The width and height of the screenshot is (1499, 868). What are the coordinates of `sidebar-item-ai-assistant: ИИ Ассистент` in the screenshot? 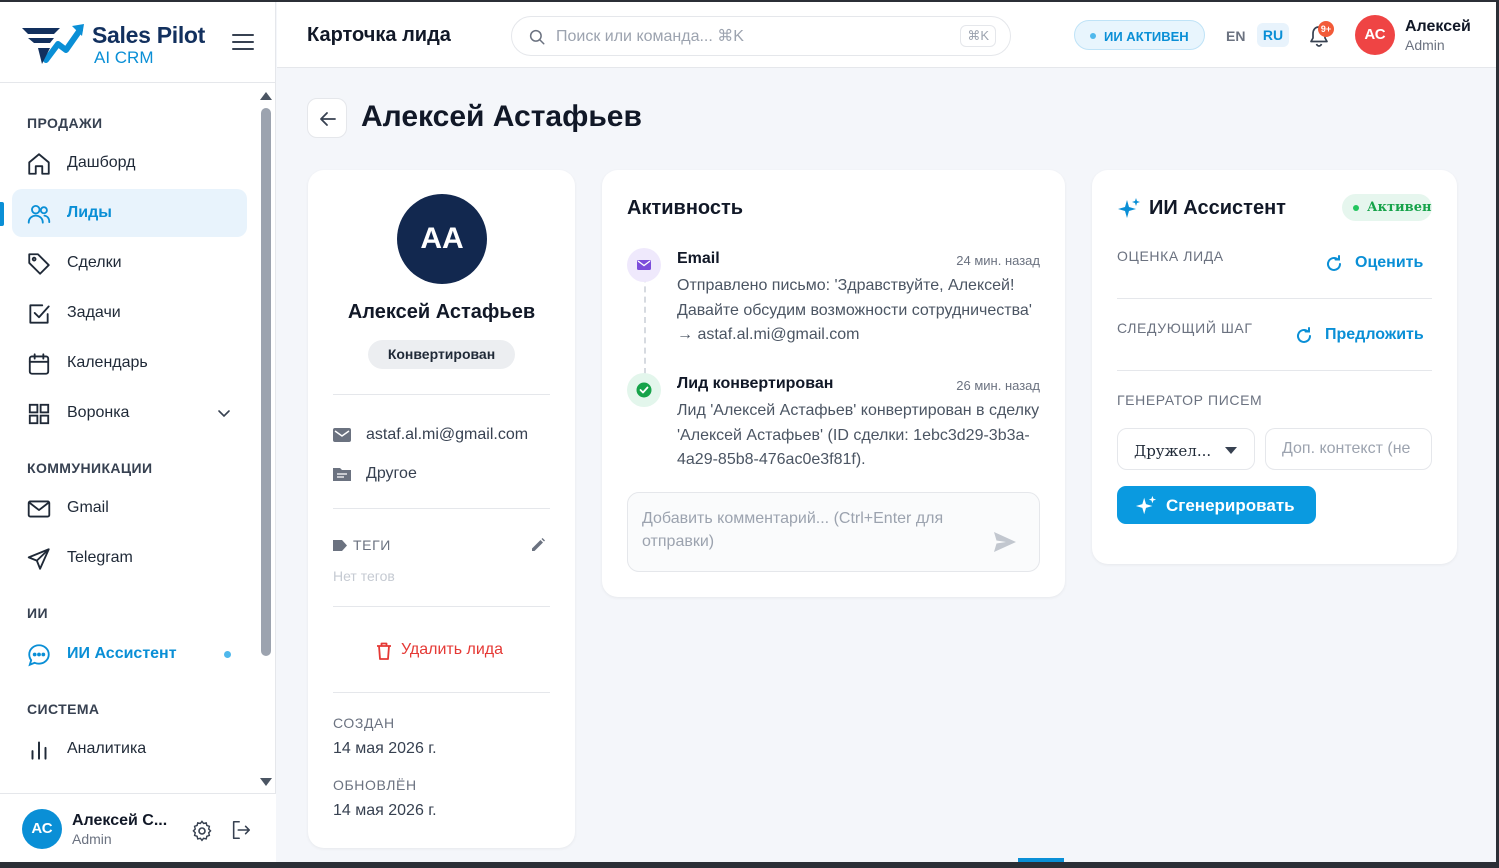 It's located at (129, 654).